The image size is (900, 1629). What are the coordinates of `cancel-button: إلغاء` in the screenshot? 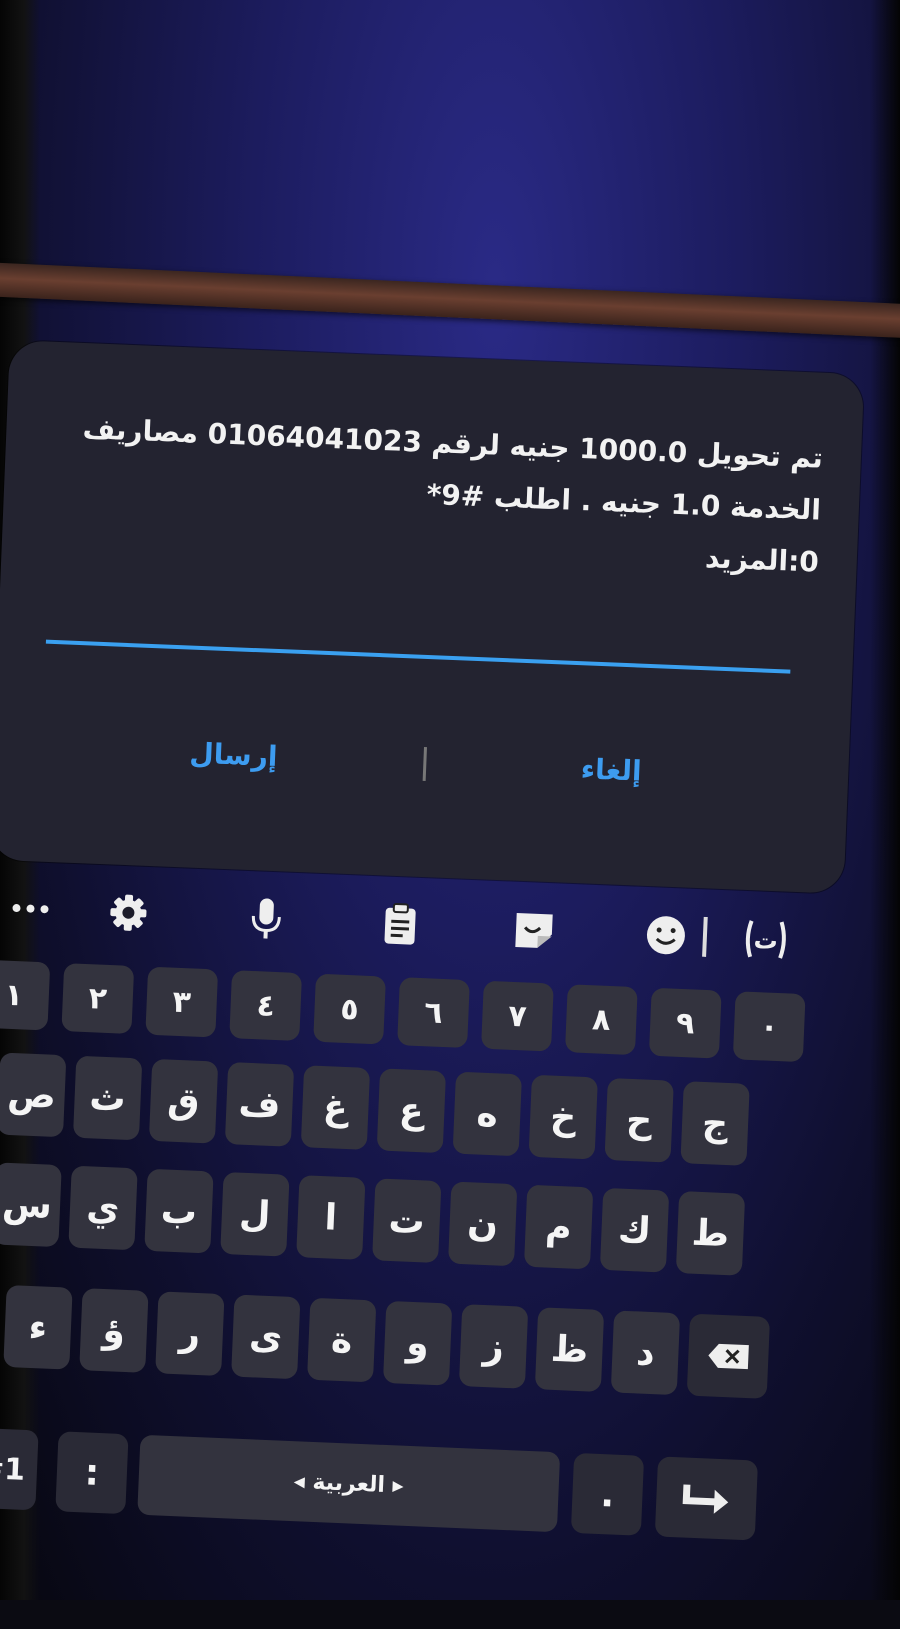 It's located at (611, 769).